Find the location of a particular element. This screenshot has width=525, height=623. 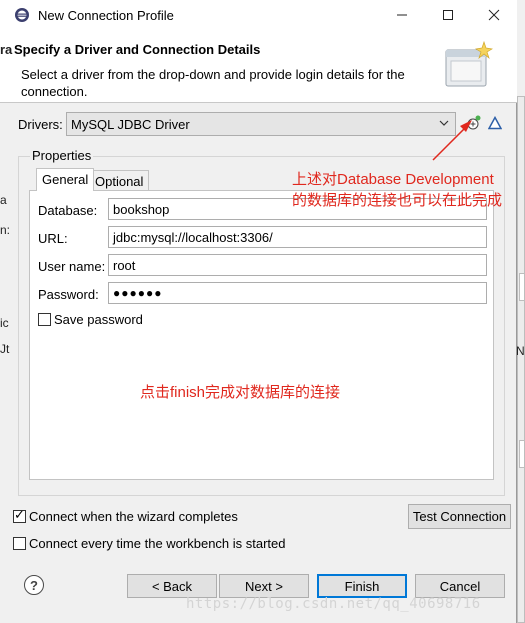

annotation-arrow is located at coordinates (452, 140).